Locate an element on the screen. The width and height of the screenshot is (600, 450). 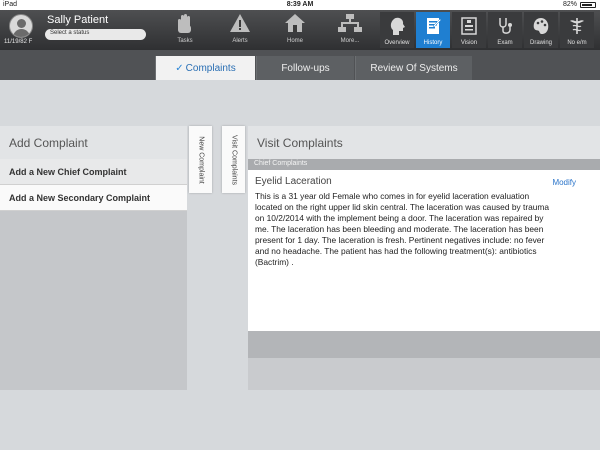
tab-no-em-label: No e/m is located at coordinates (577, 43).